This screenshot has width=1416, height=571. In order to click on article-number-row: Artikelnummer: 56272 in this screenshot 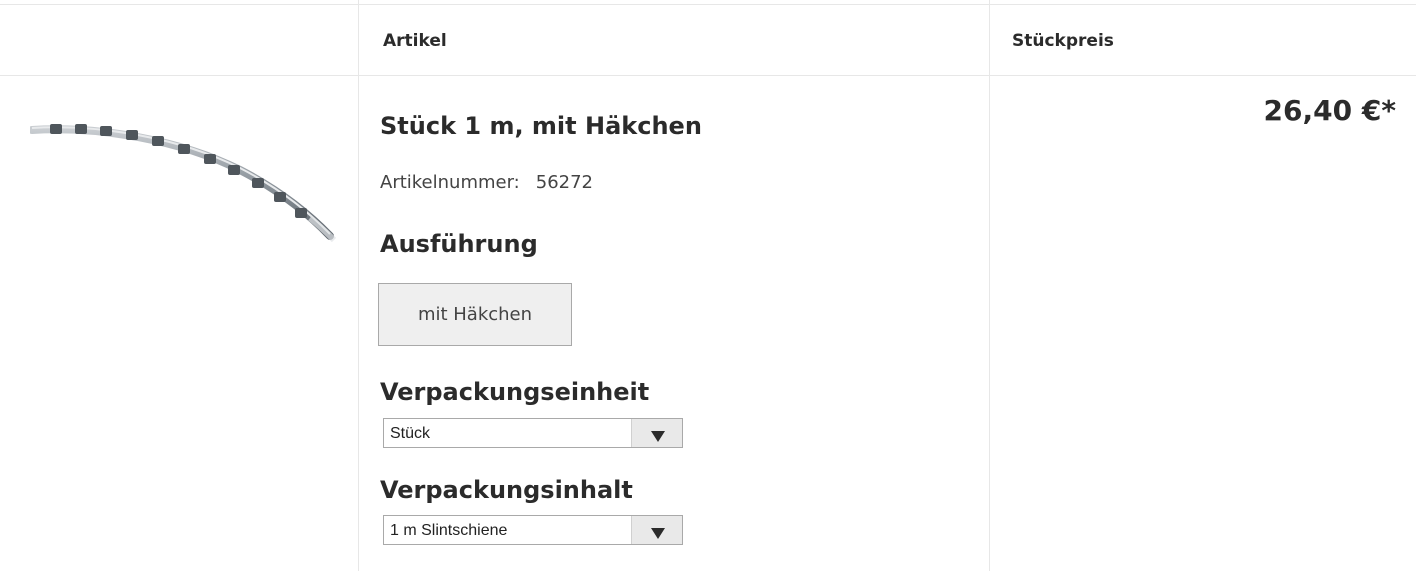, I will do `click(486, 182)`.